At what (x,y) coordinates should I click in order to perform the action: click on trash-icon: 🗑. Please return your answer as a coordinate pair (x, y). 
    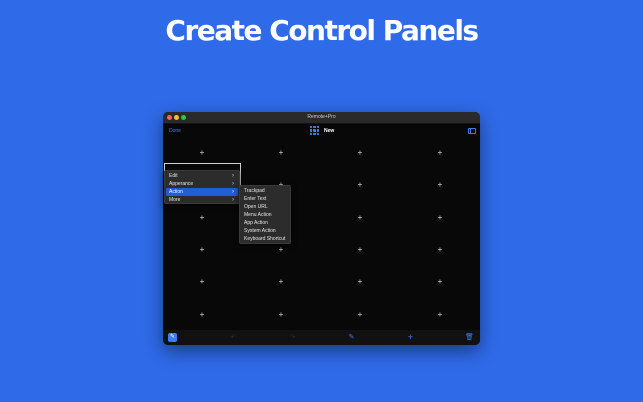
    Looking at the image, I should click on (469, 337).